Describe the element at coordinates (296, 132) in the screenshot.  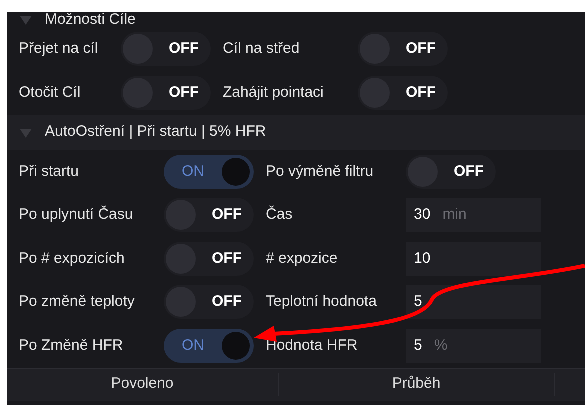
I see `section-header: AutoOstření | Při startu | 5% HFR` at that location.